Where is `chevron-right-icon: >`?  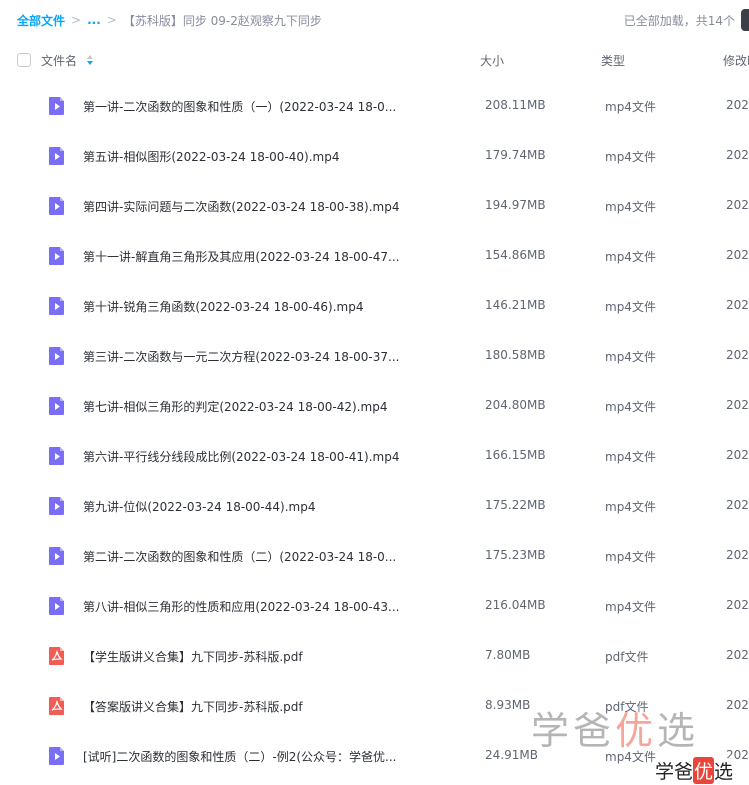
chevron-right-icon: > is located at coordinates (76, 20).